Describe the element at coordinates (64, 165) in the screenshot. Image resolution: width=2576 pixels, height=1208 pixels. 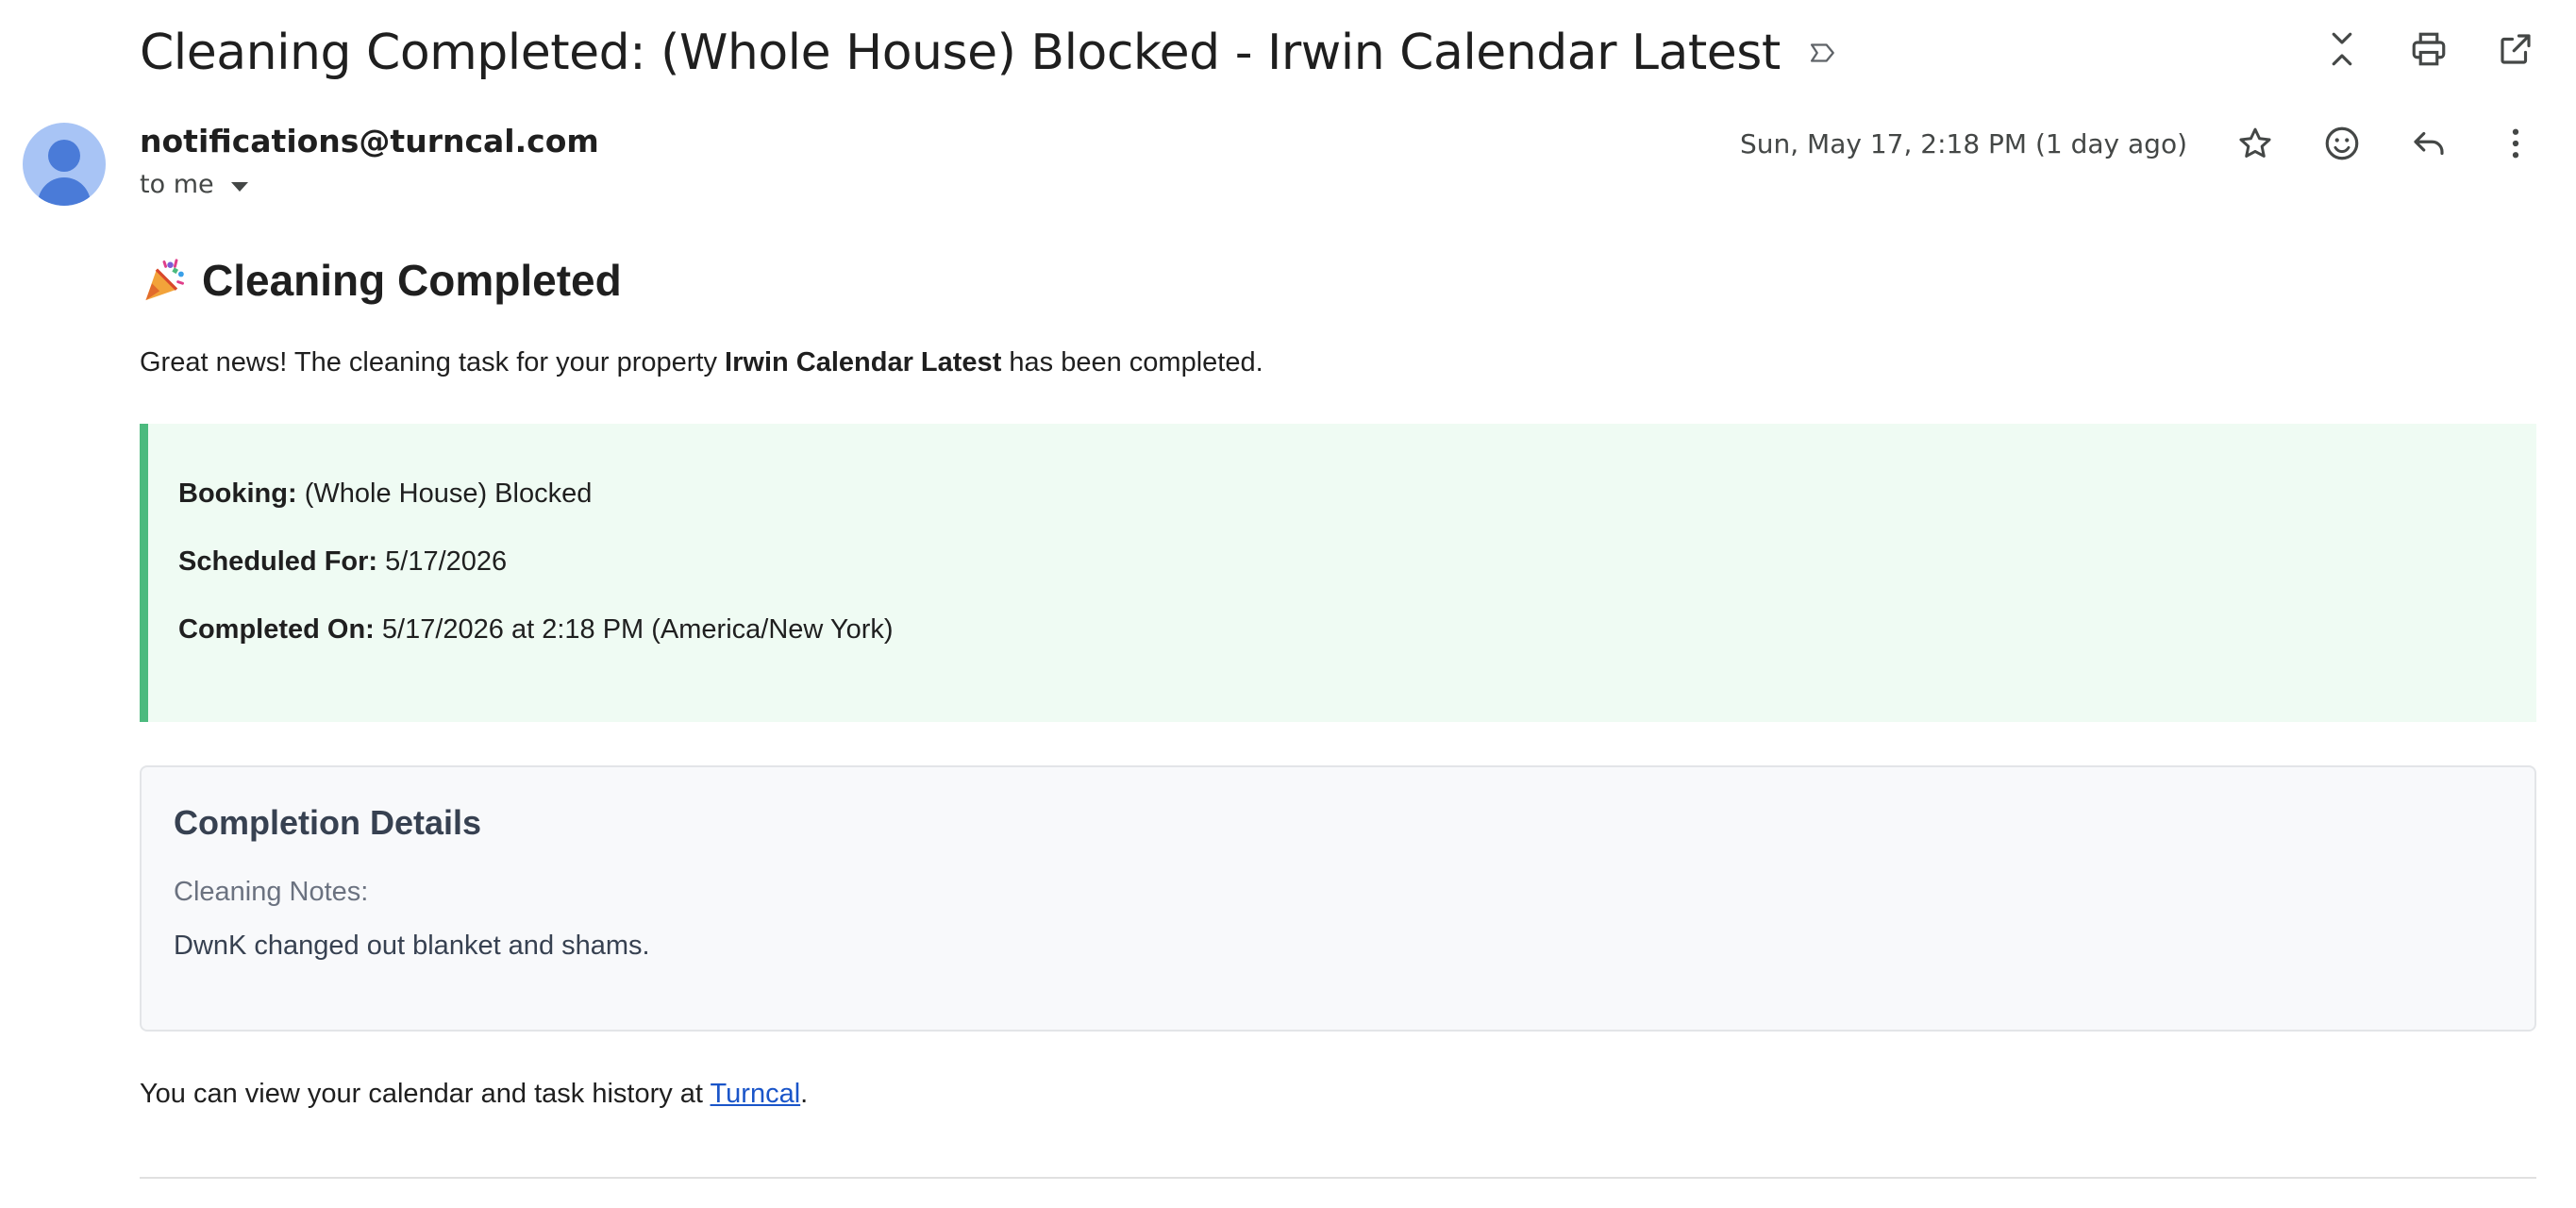
I see `avatar` at that location.